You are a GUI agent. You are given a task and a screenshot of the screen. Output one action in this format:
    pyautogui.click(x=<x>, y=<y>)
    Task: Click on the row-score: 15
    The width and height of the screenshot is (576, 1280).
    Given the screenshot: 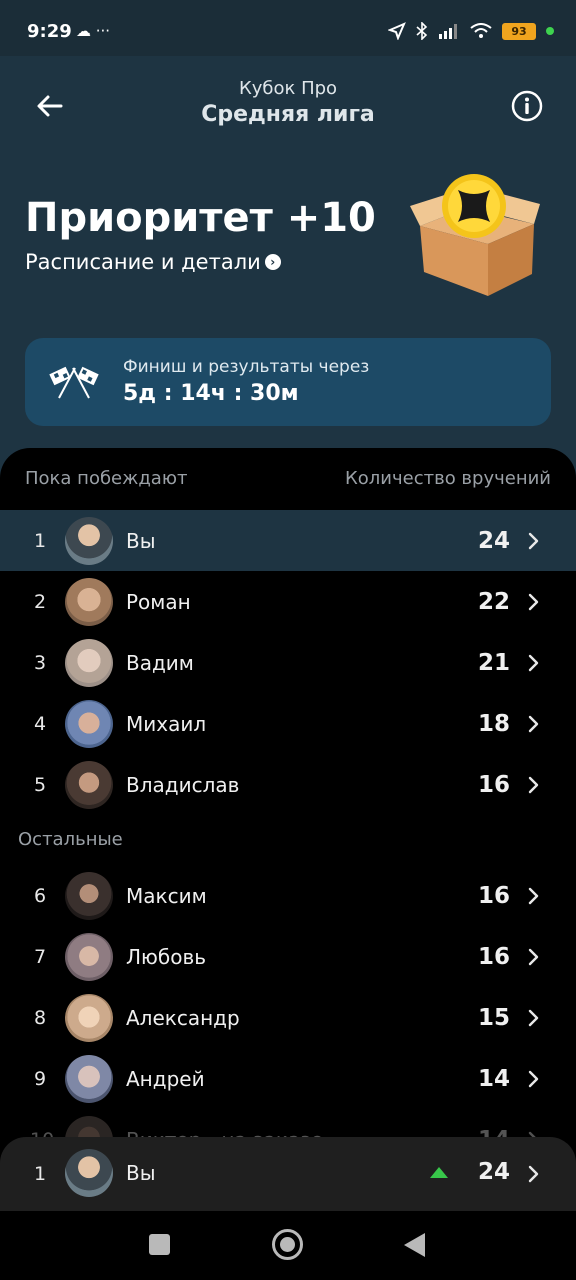 What is the action you would take?
    pyautogui.click(x=493, y=1017)
    